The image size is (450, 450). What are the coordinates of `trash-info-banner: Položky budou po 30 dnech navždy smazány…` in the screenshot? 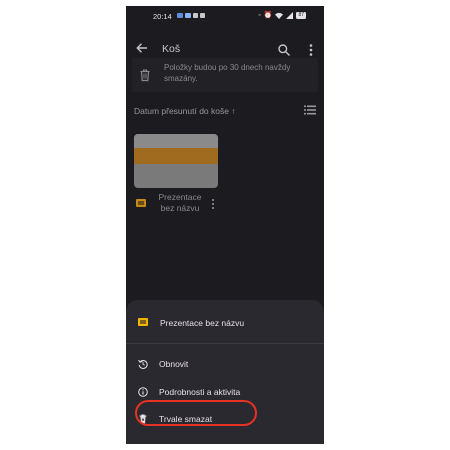 It's located at (225, 75).